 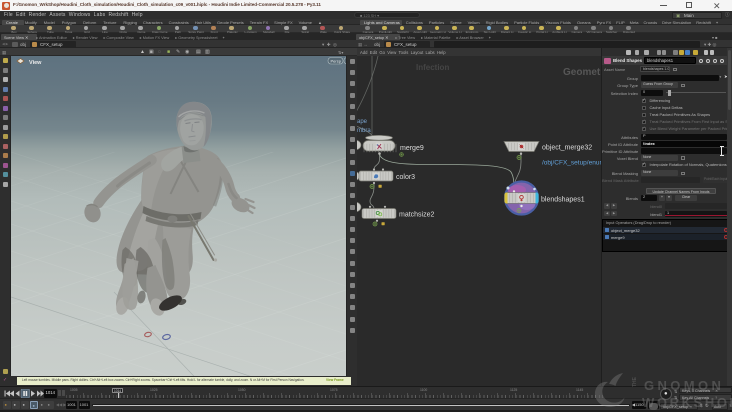 What do you see at coordinates (364, 131) in the screenshot?
I see `svg-text: mbra` at bounding box center [364, 131].